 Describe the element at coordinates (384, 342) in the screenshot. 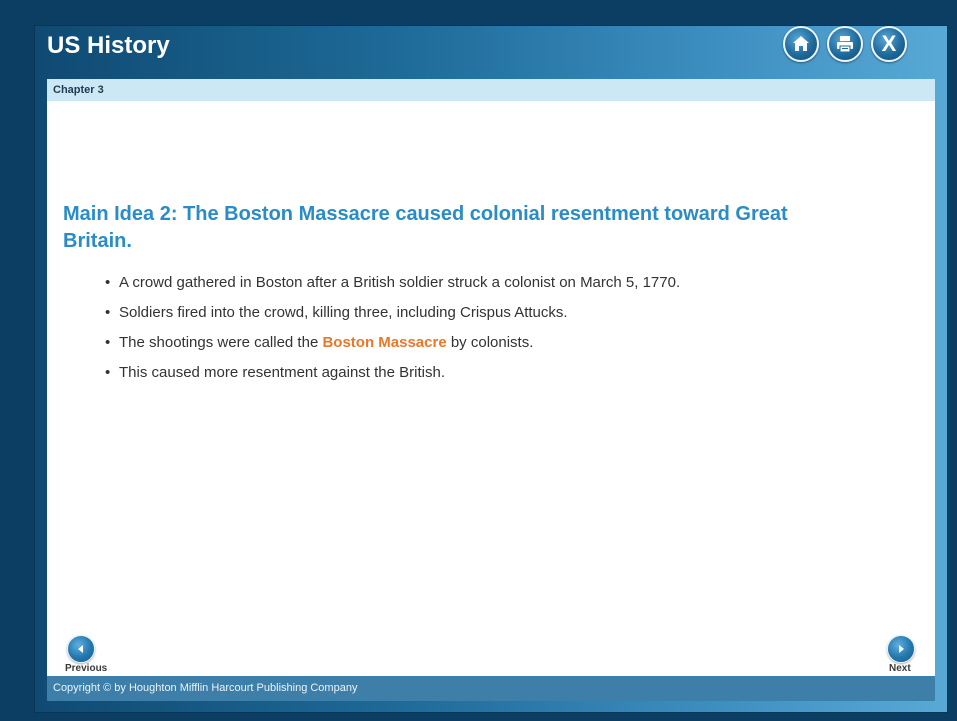

I see `highlighted-term: Boston Massacre` at that location.